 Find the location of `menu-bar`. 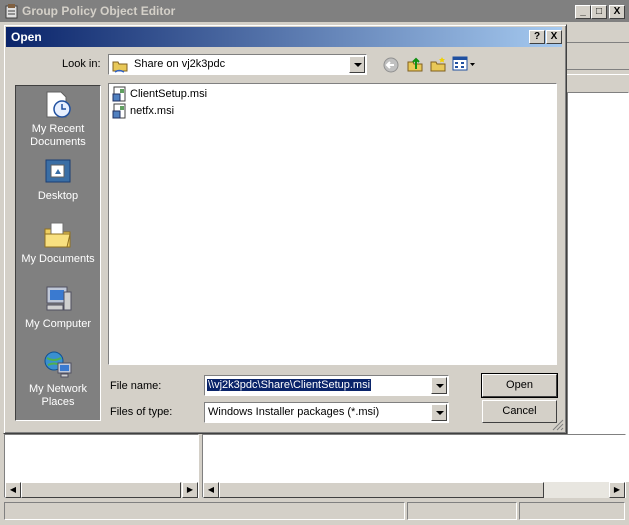

menu-bar is located at coordinates (598, 32).